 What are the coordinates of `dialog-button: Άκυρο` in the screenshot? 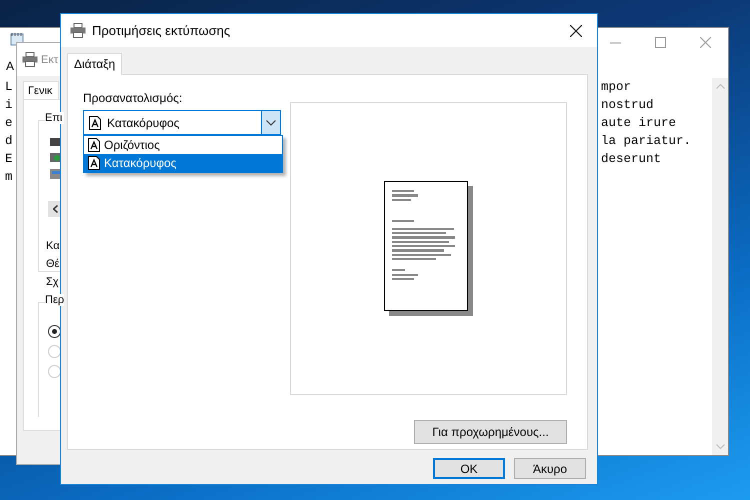 It's located at (550, 468).